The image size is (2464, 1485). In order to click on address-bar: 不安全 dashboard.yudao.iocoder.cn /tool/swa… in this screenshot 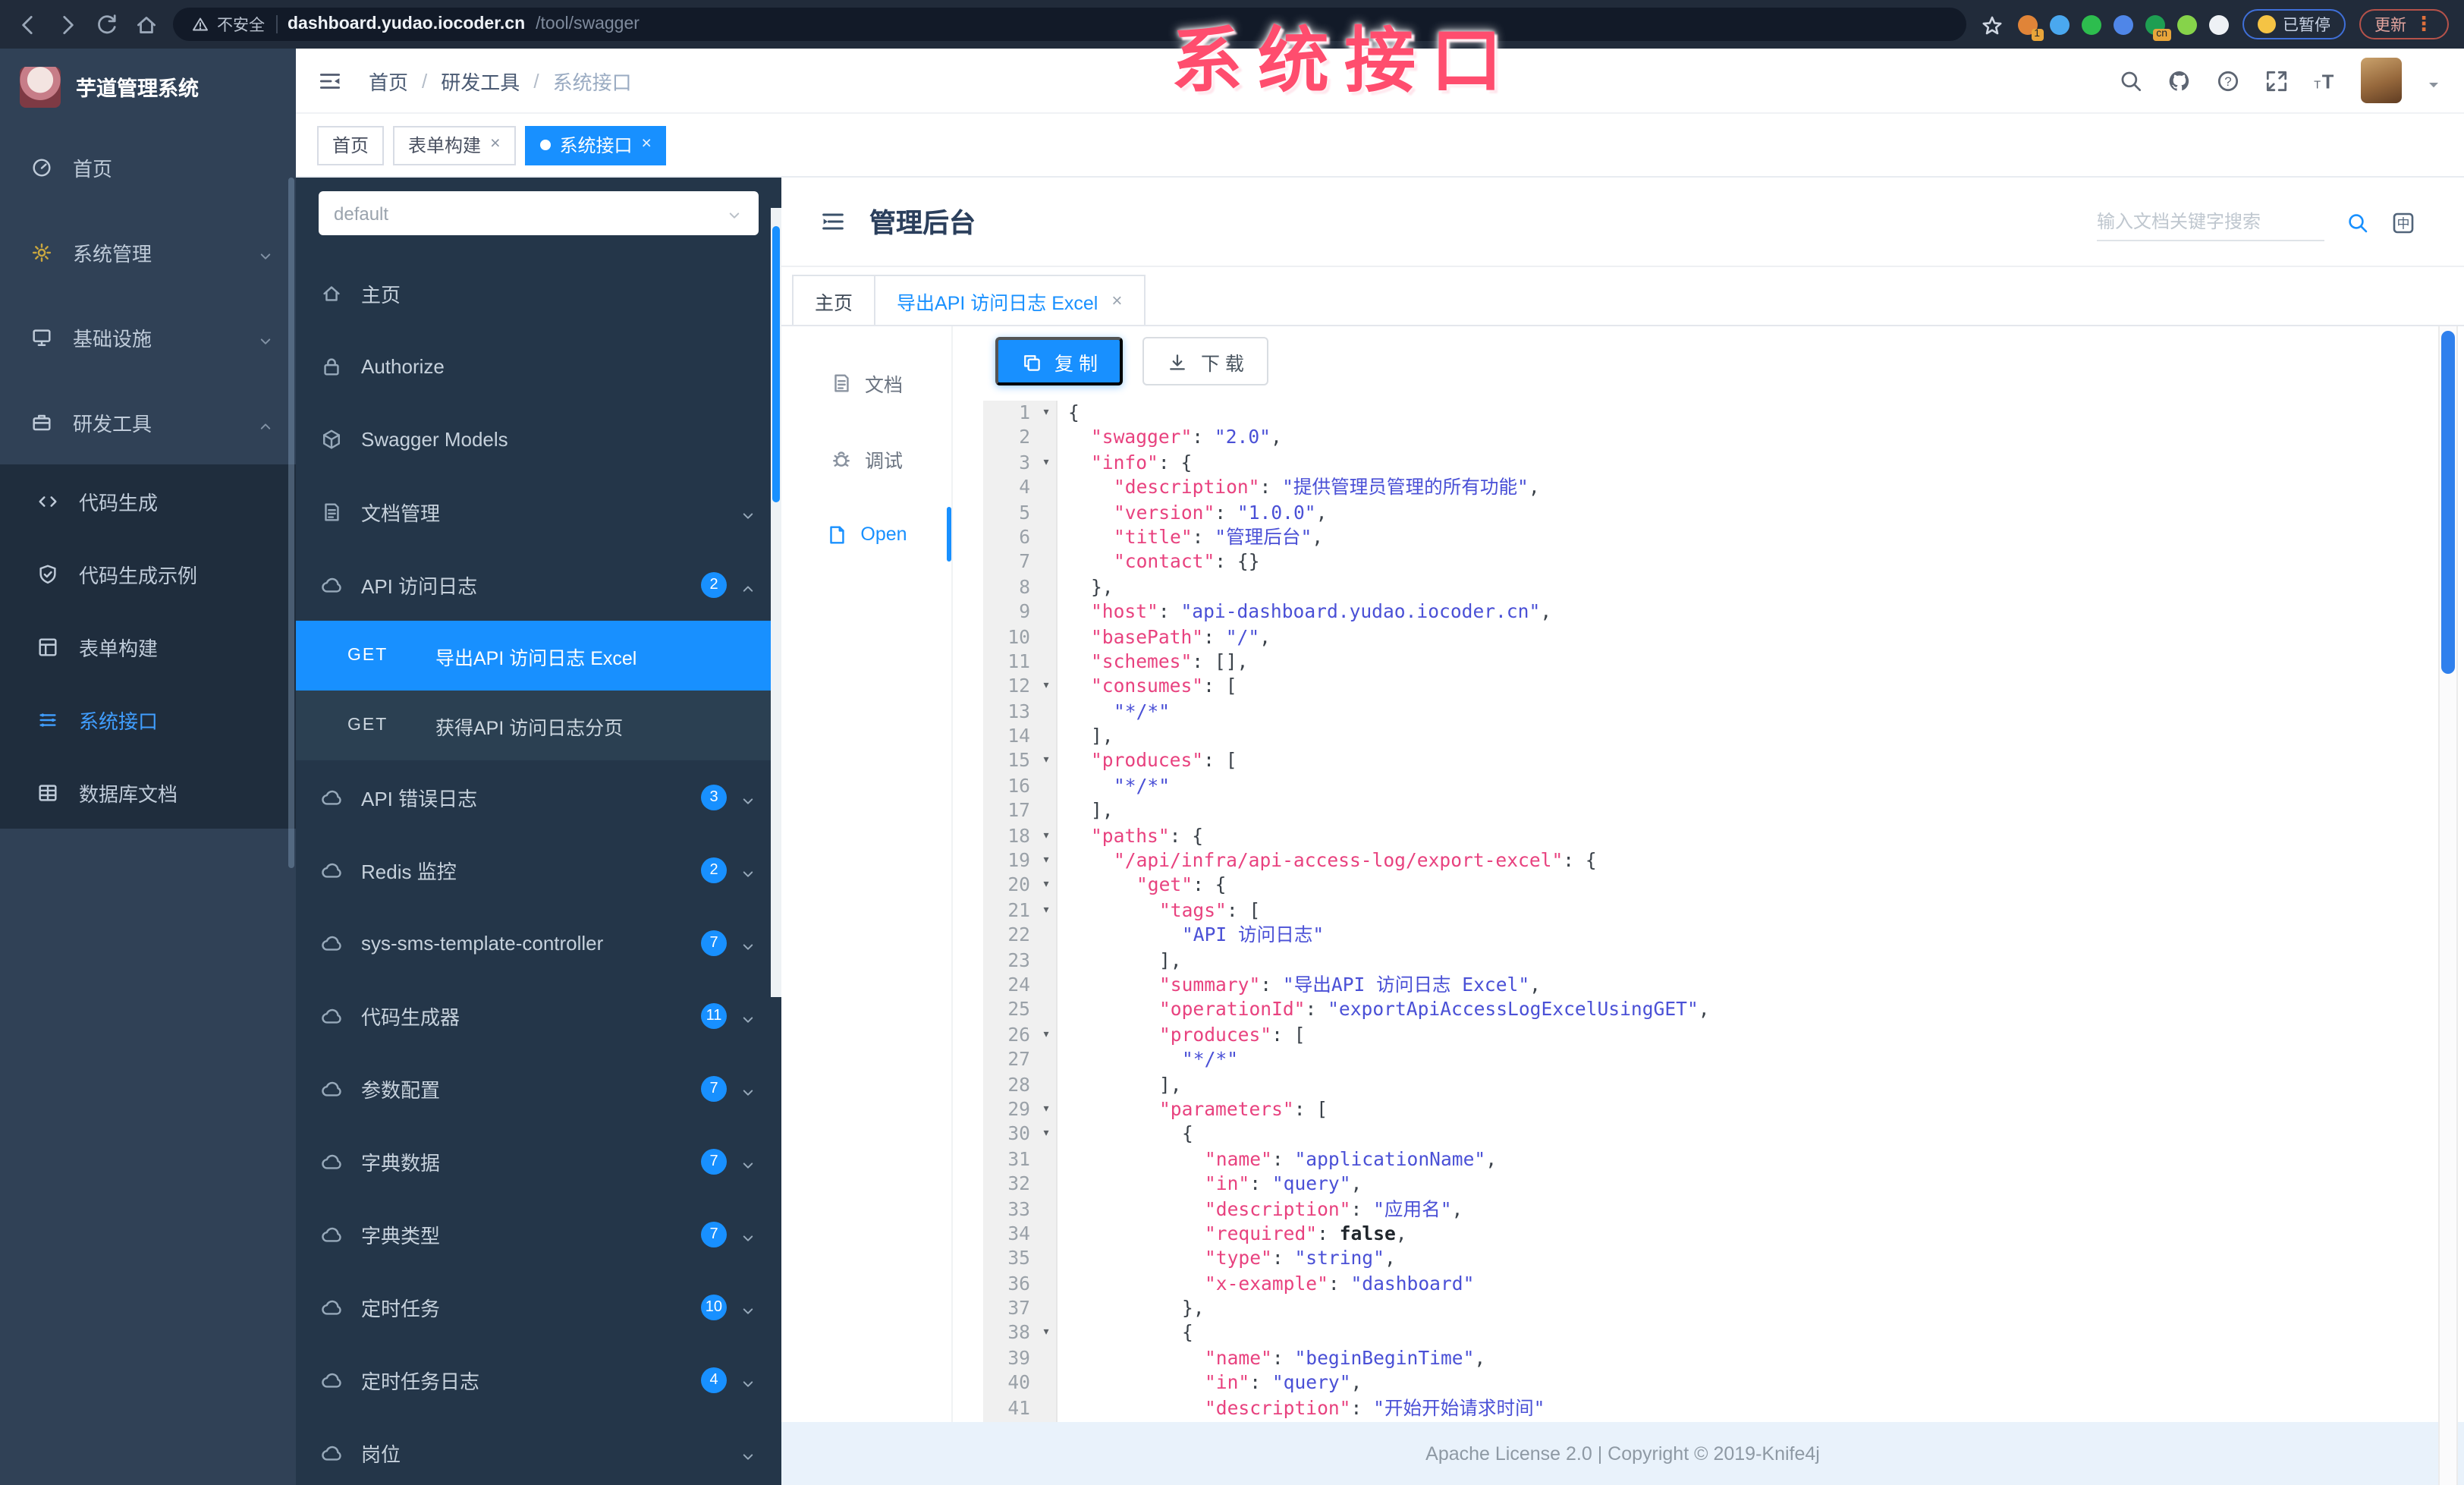, I will do `click(1069, 24)`.